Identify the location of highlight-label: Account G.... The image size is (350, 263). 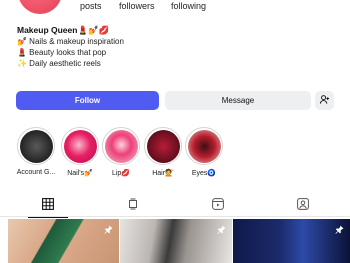
(36, 172).